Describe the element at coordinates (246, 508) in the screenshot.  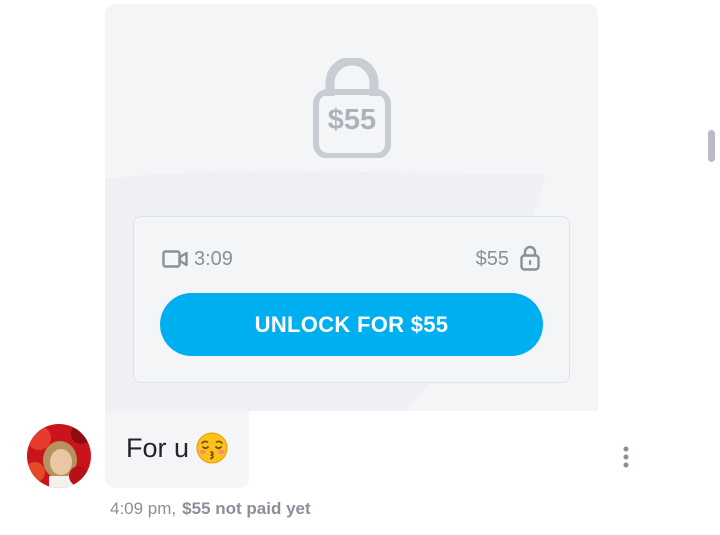
I see `payment-status: $55 not paid yet` at that location.